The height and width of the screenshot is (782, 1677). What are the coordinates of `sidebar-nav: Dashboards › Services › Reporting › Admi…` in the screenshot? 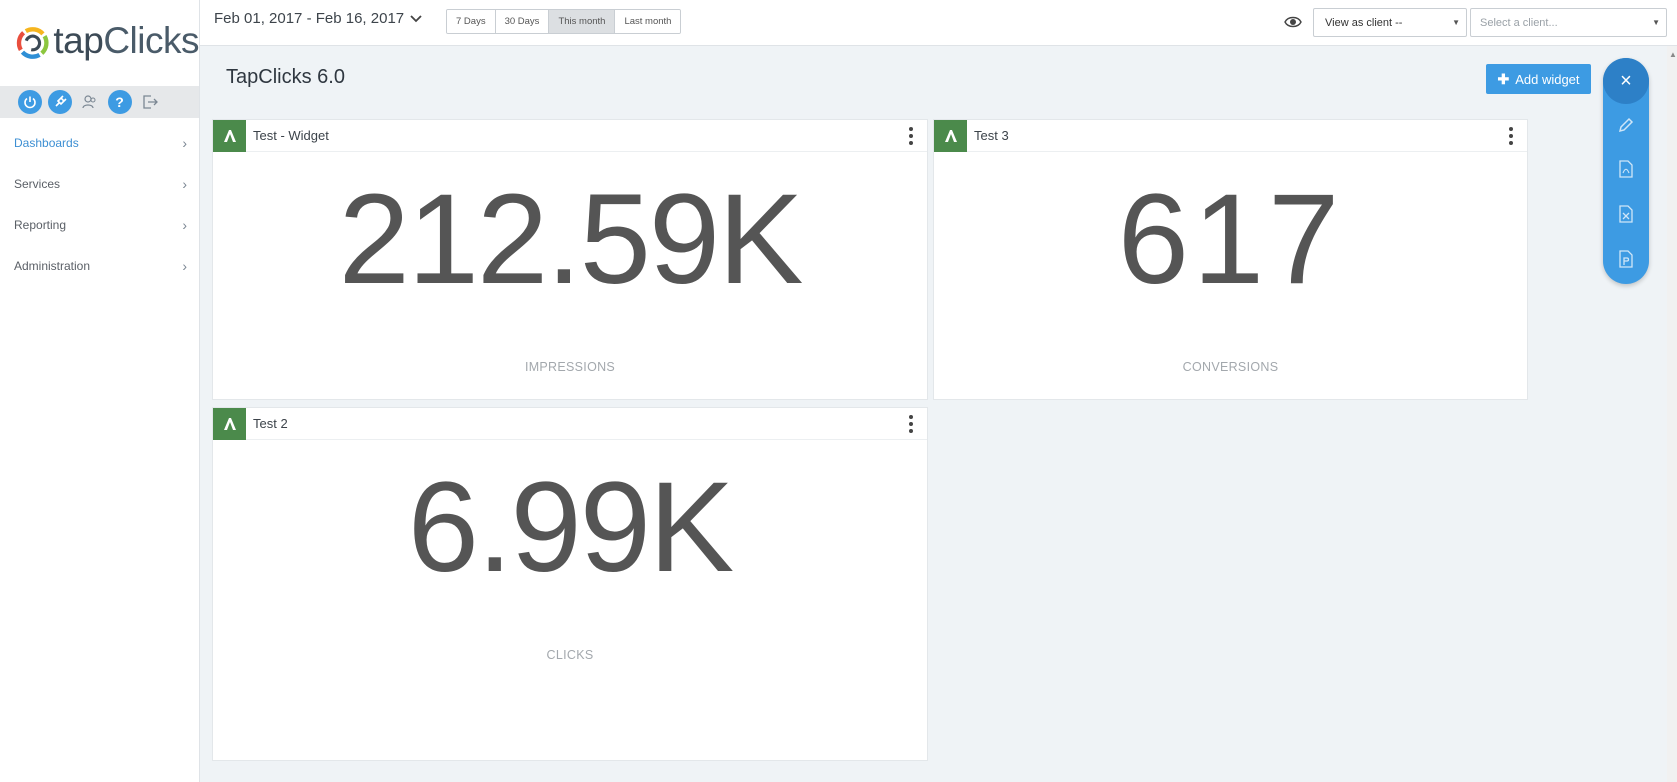 It's located at (99, 204).